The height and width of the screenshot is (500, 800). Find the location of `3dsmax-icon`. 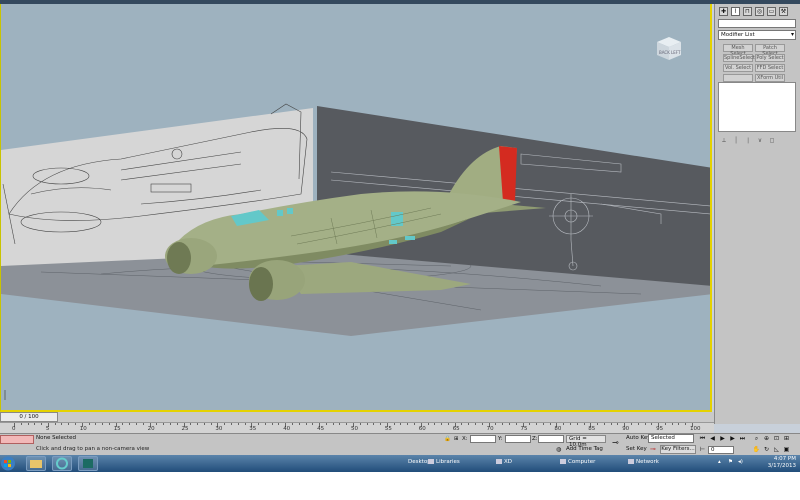

3dsmax-icon is located at coordinates (88, 463).